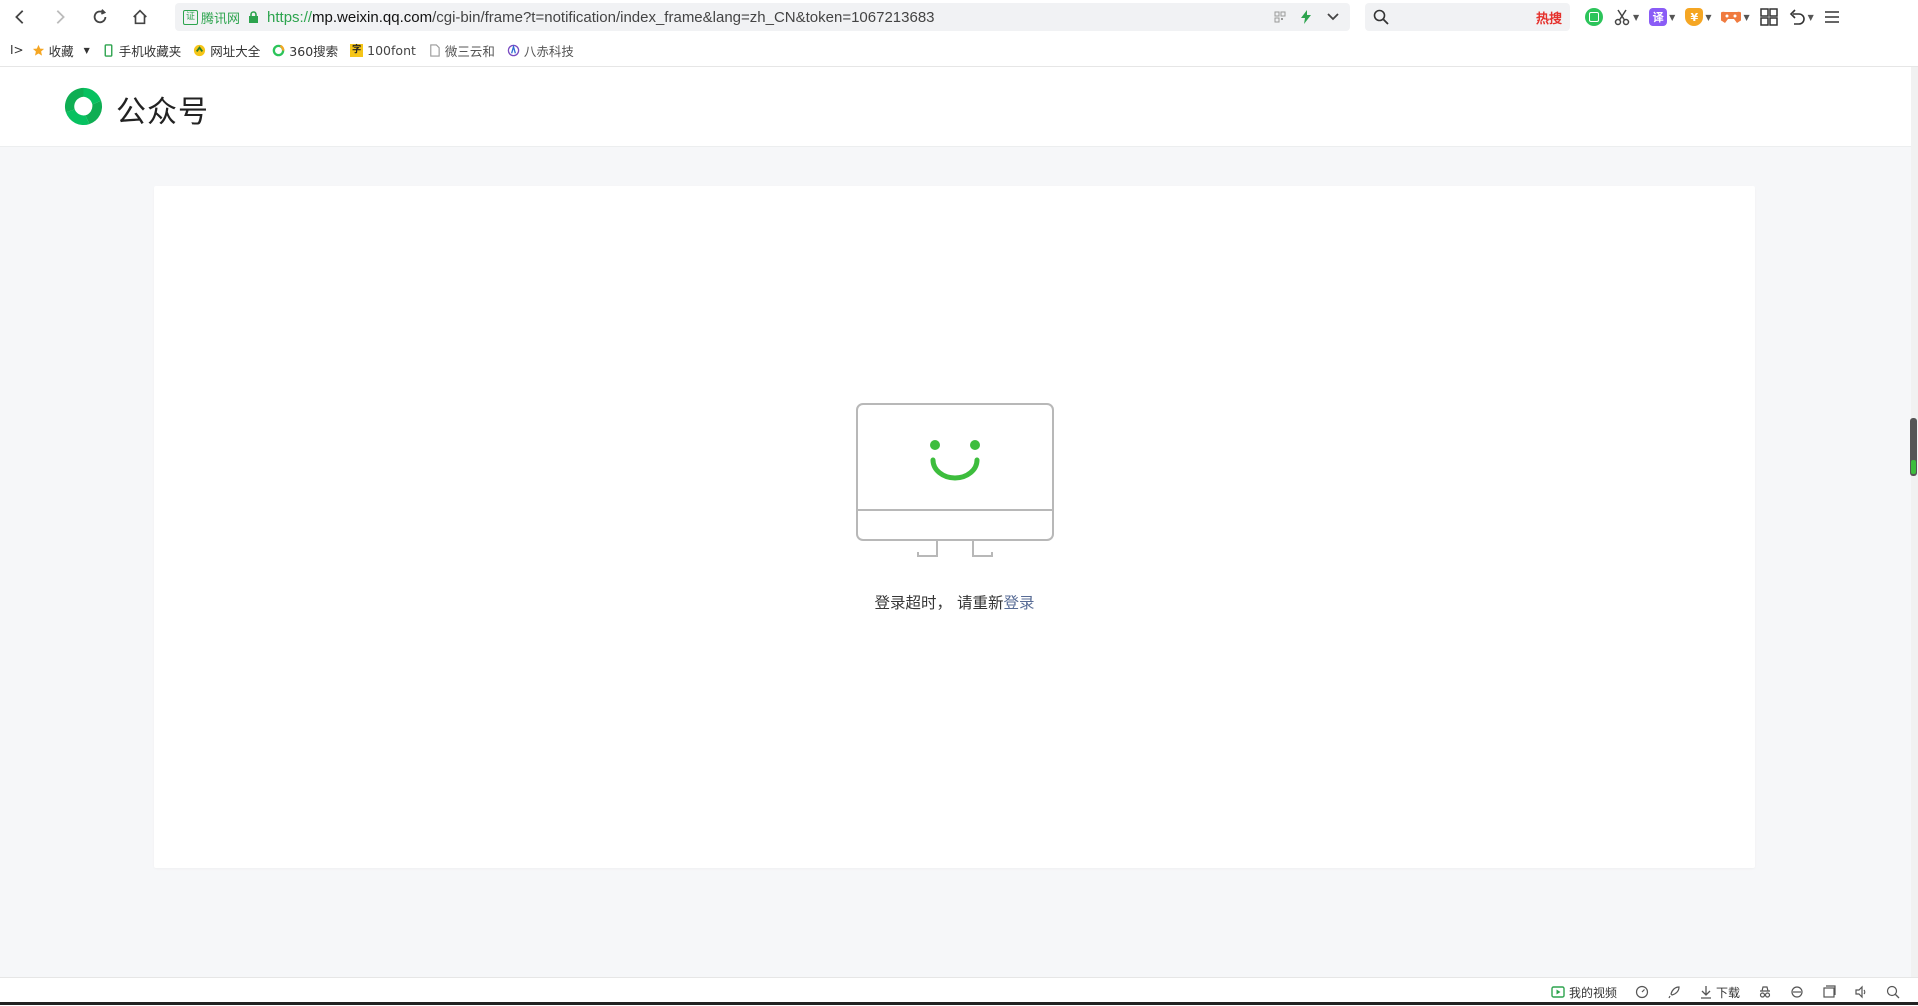 The height and width of the screenshot is (1006, 1918). Describe the element at coordinates (221, 19) in the screenshot. I see `certificate-label: 腾讯网` at that location.